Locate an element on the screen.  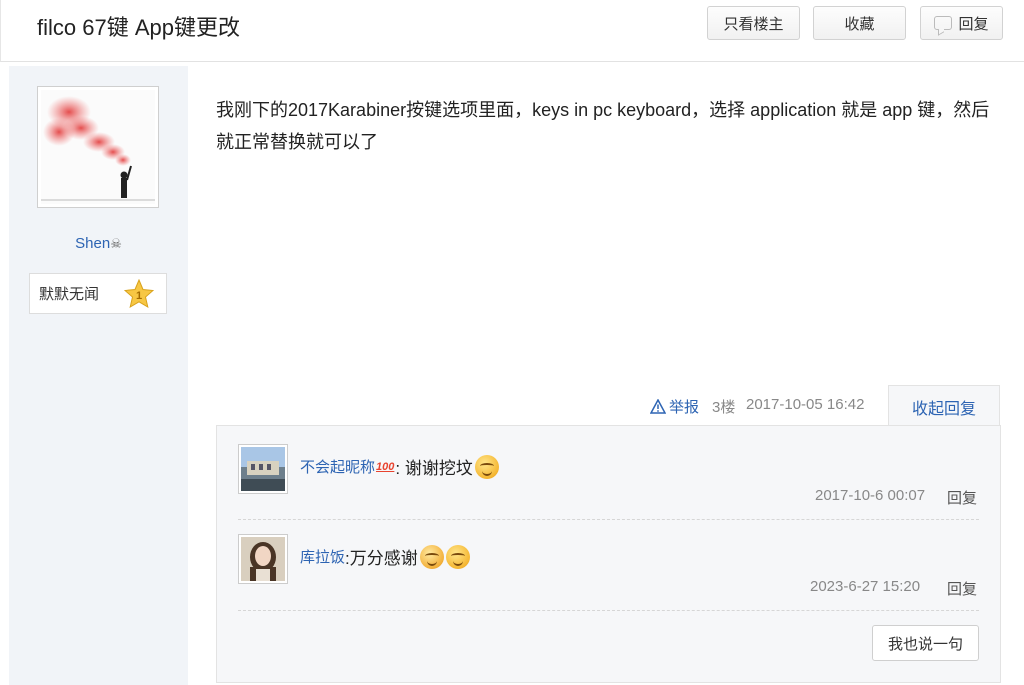
reply-icon is located at coordinates (943, 23).